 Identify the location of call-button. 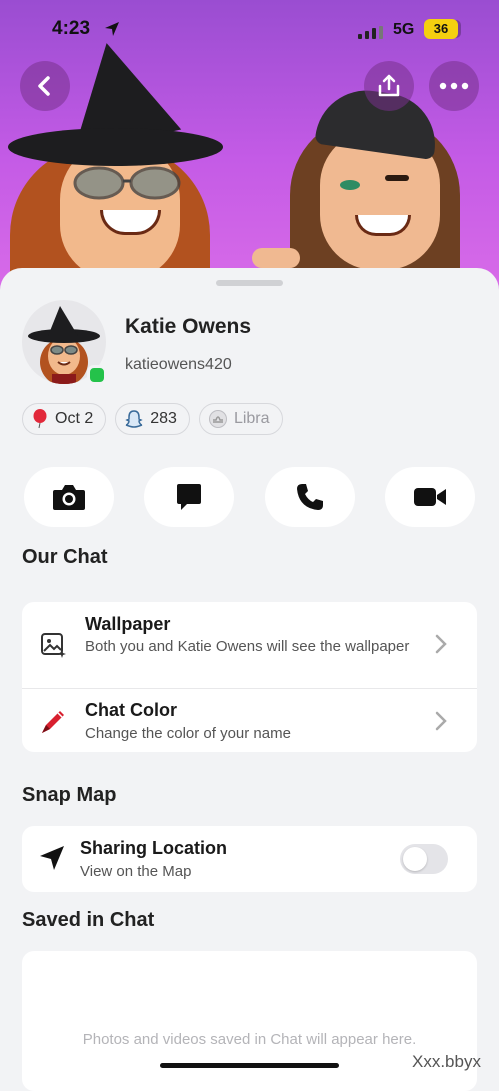
(309, 497).